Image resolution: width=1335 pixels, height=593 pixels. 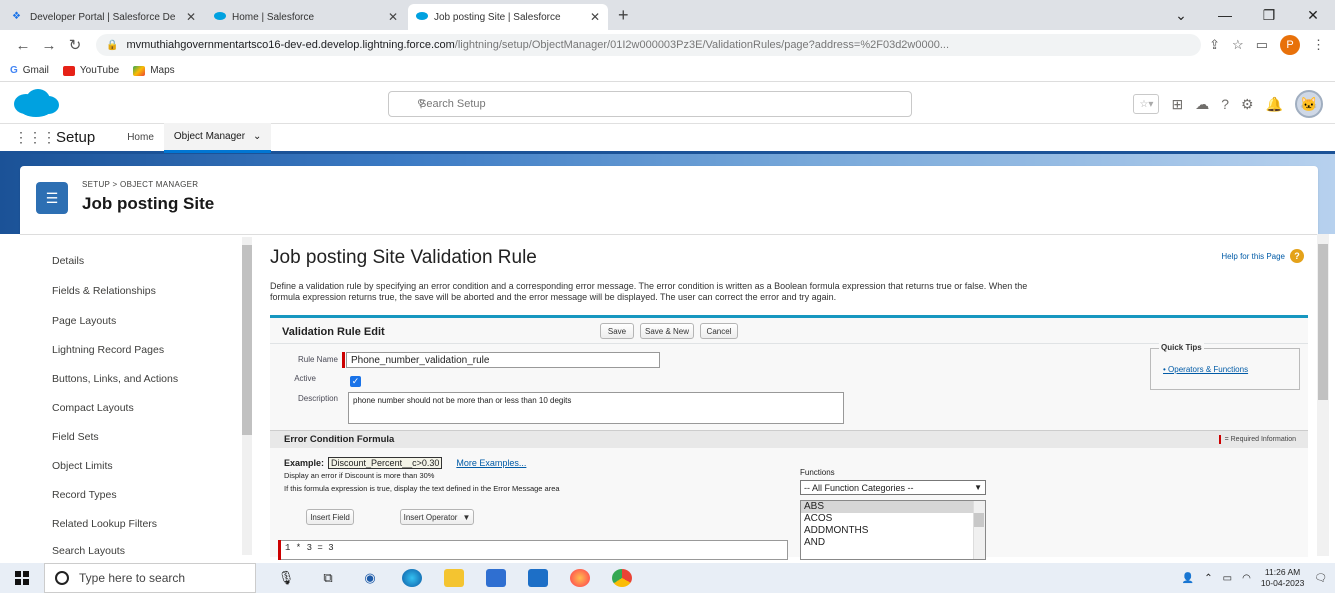 I want to click on function-category-select: -- All Function Categories -- ▼, so click(x=893, y=487).